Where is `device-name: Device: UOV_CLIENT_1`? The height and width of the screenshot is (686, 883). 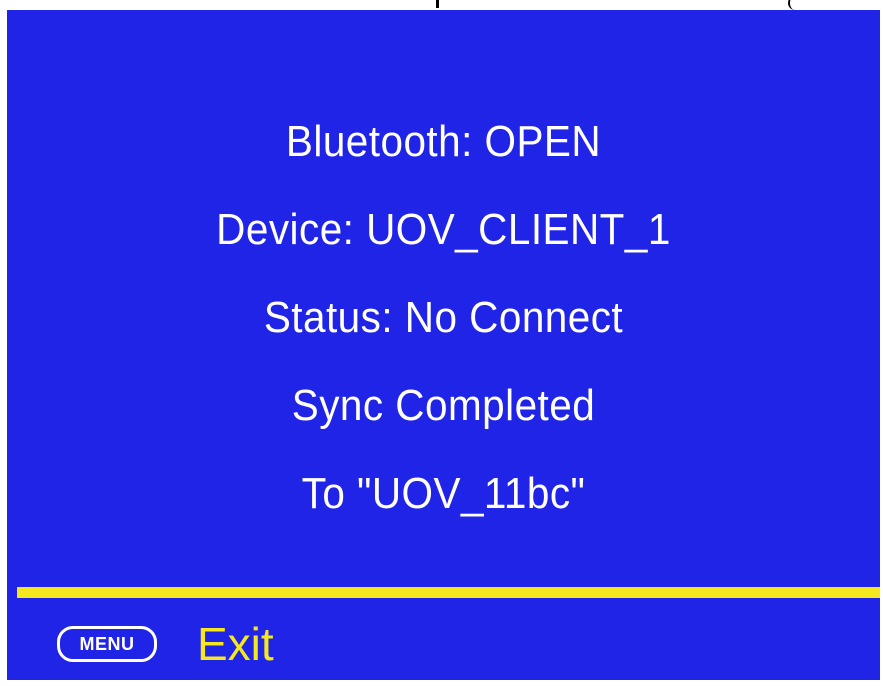
device-name: Device: UOV_CLIENT_1 is located at coordinates (443, 229).